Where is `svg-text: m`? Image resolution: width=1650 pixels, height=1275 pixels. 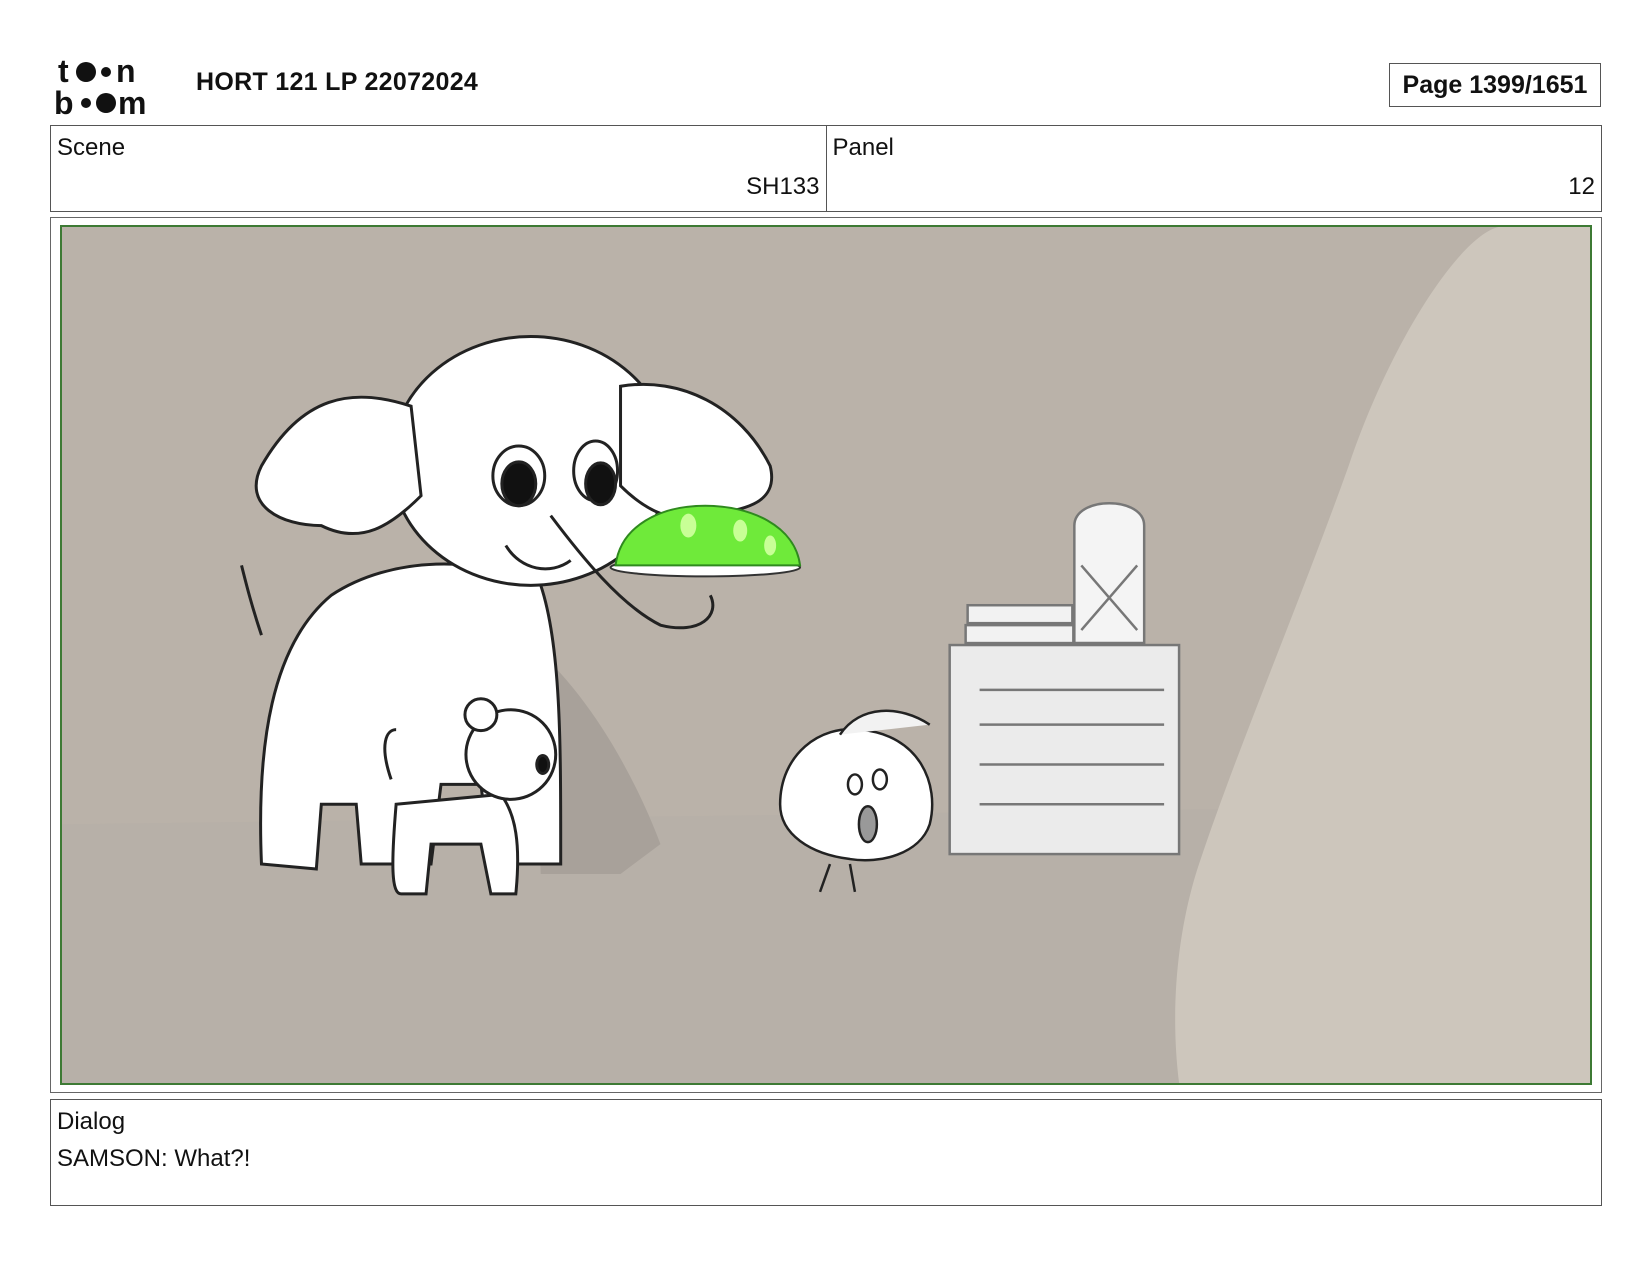
svg-text: m is located at coordinates (132, 100).